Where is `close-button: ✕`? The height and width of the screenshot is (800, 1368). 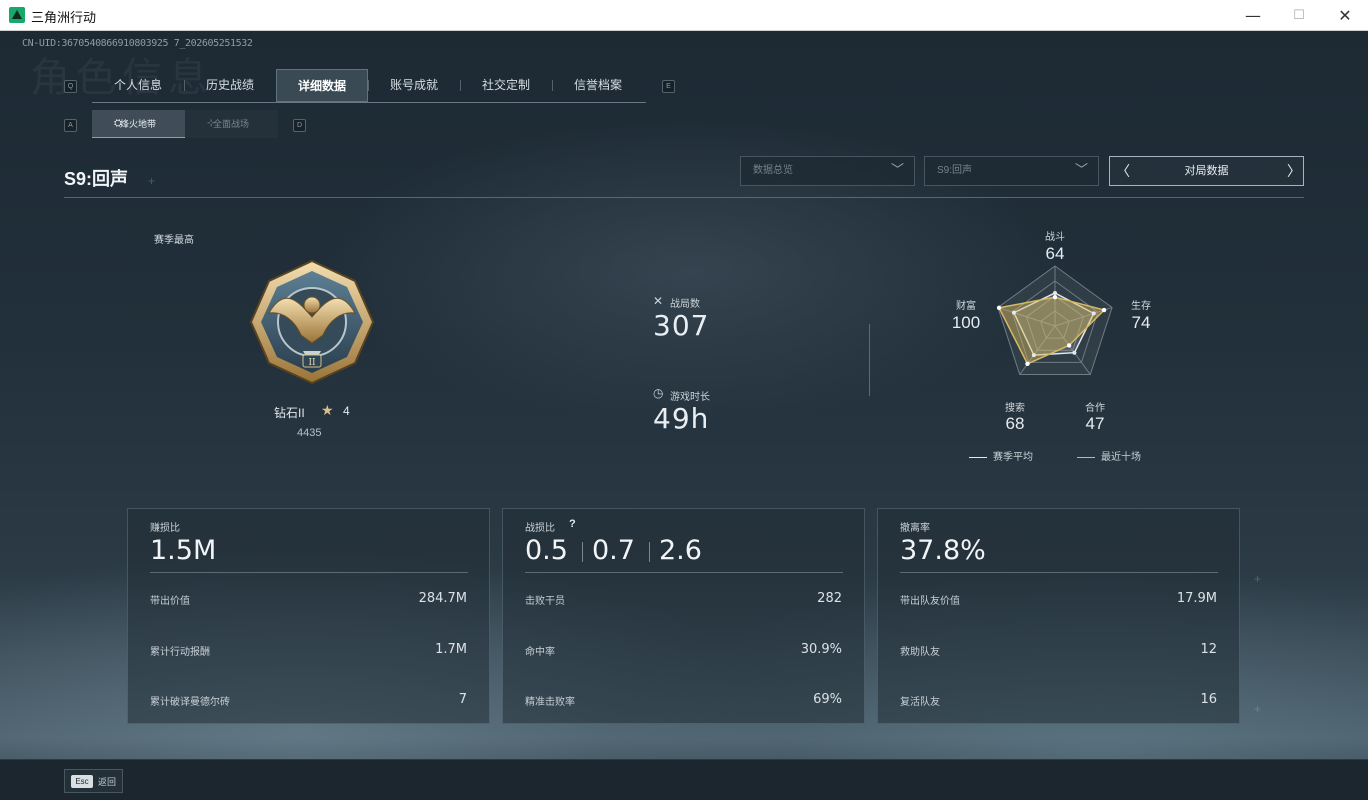
close-button: ✕ is located at coordinates (1345, 15).